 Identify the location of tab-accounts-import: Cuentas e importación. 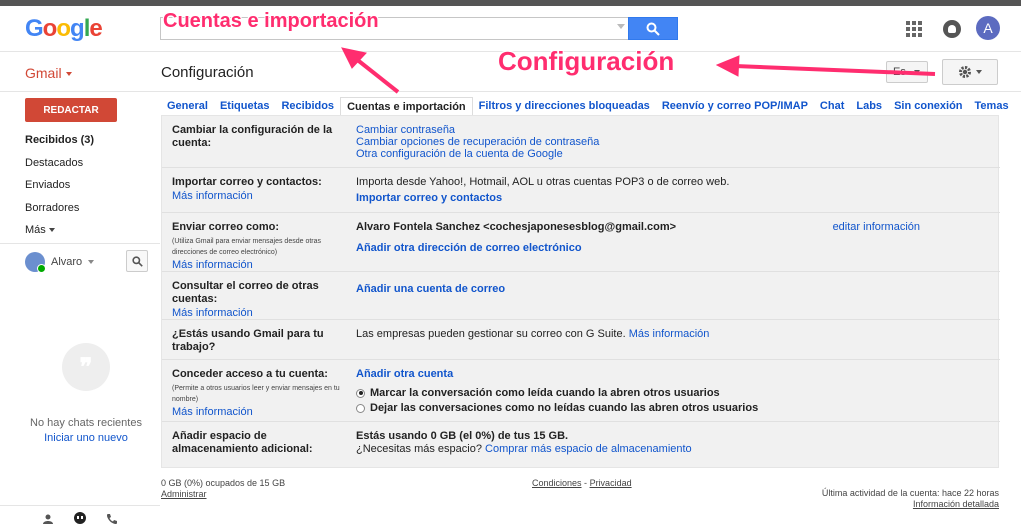
(406, 106).